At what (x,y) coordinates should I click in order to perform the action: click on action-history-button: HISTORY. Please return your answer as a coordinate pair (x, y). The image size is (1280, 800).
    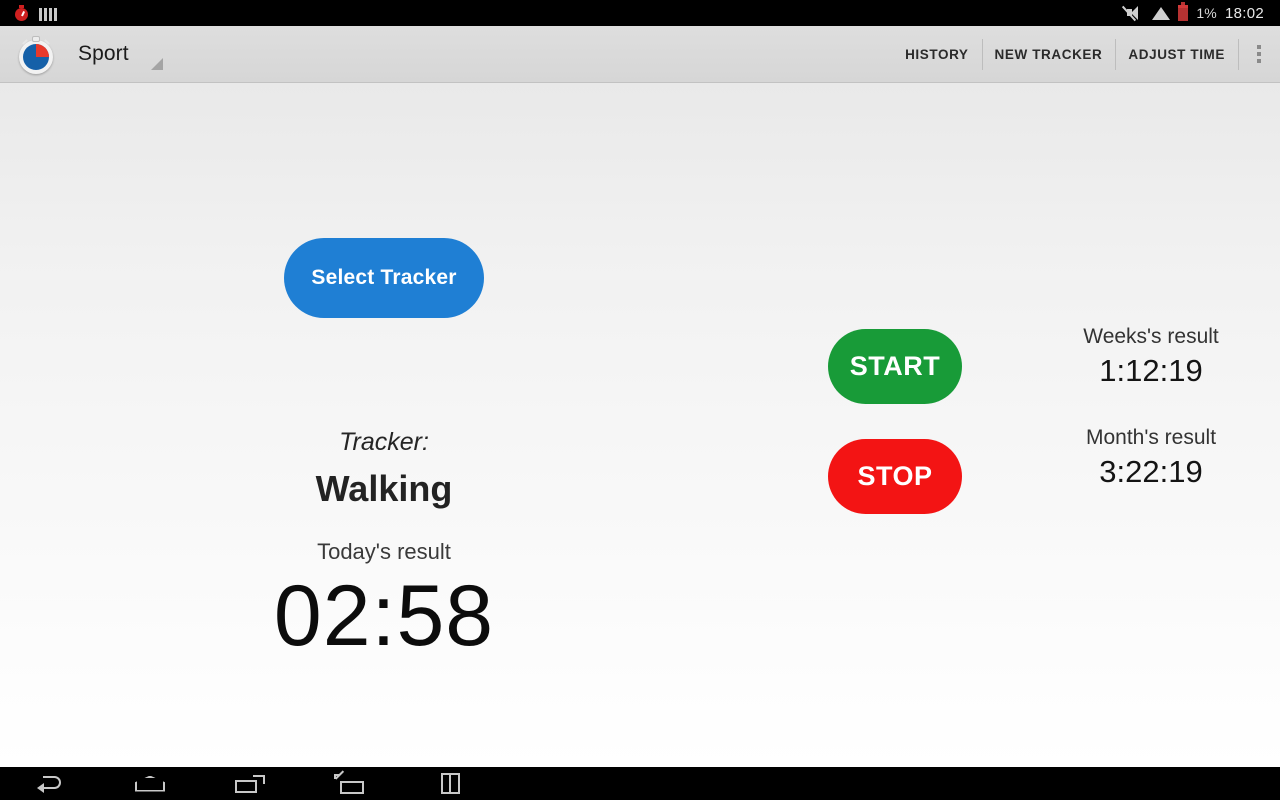
    Looking at the image, I should click on (936, 54).